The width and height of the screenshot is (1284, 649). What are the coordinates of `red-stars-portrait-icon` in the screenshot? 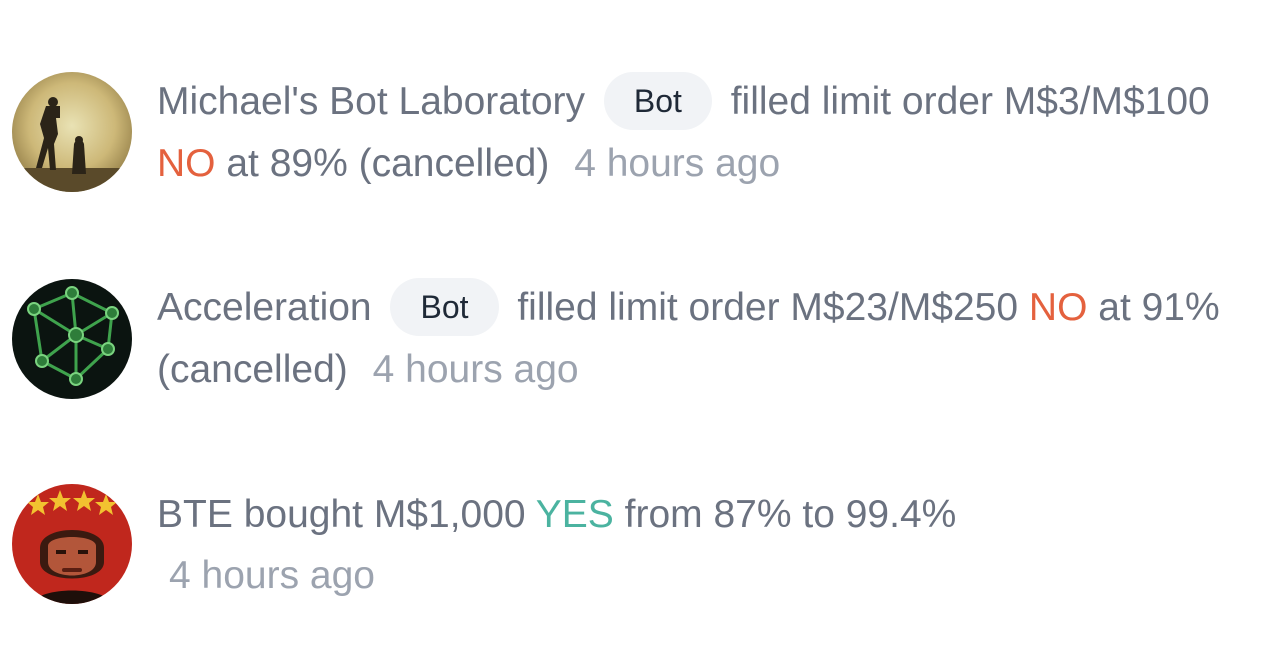 It's located at (72, 544).